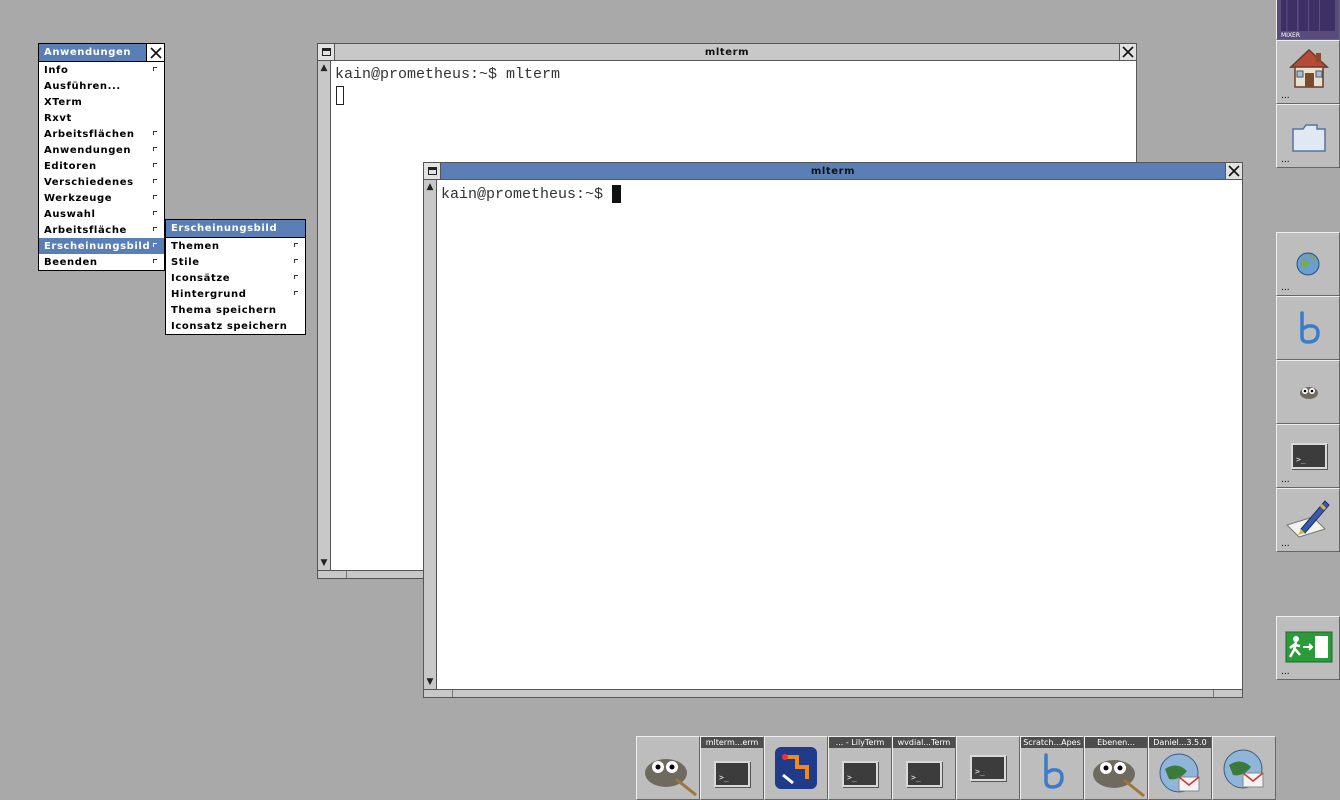  What do you see at coordinates (668, 768) in the screenshot?
I see `task-gimp` at bounding box center [668, 768].